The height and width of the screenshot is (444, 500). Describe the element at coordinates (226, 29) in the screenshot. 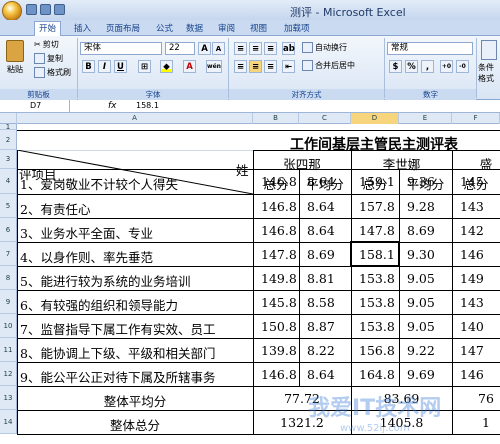

I see `tab-review: 审阅` at that location.